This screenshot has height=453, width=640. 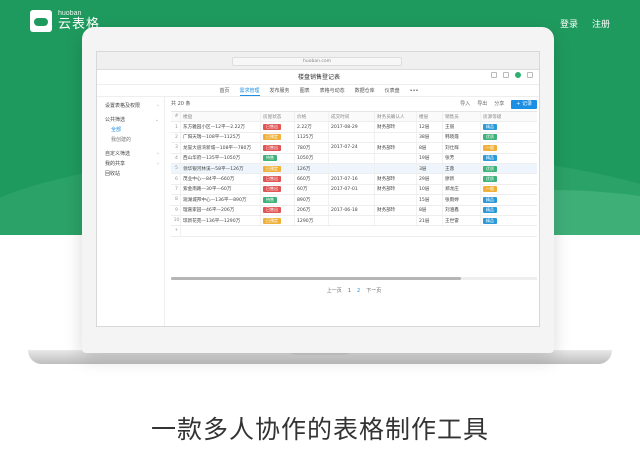 I want to click on table-row: 5 领华银河林溪—58平—126万 已预定 126万 3层 王蓉 优质, so click(x=354, y=169).